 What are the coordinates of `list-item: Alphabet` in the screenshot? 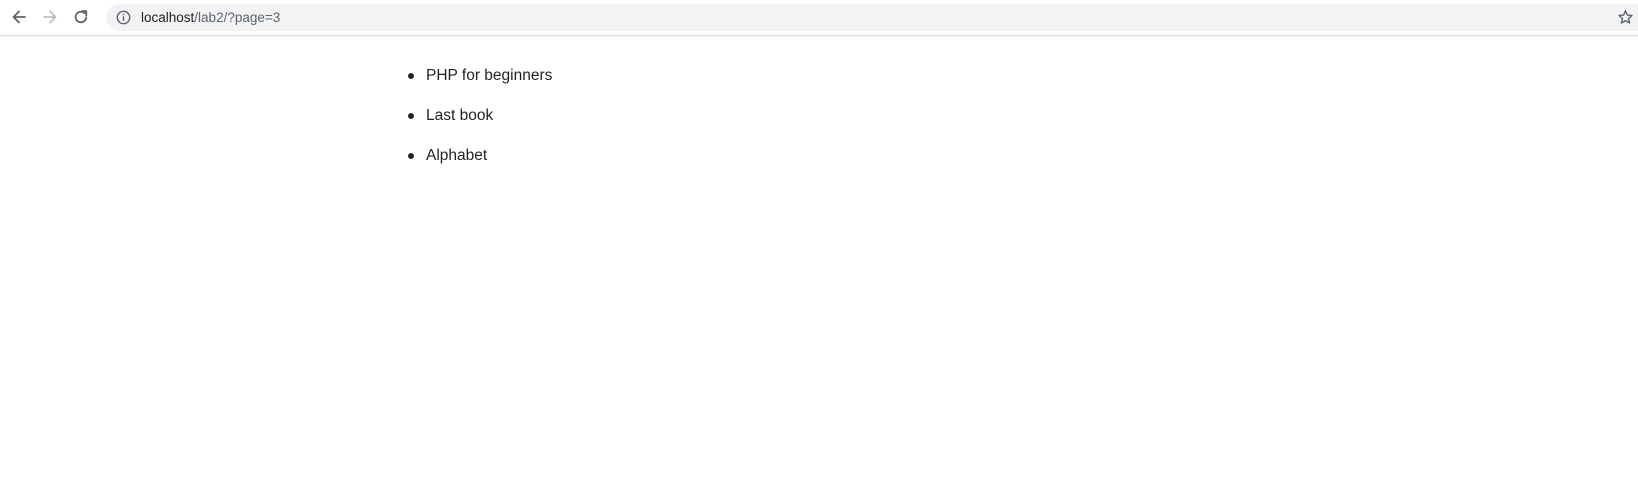 It's located at (480, 156).